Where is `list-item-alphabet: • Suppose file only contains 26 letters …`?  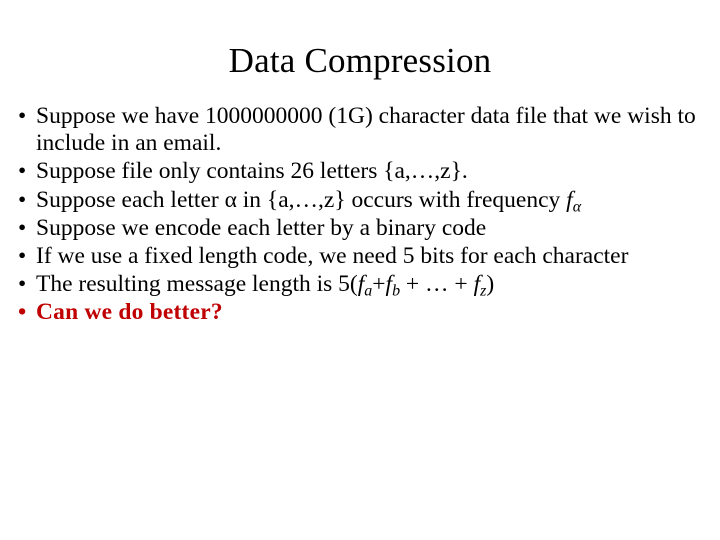
list-item-alphabet: • Suppose file only contains 26 letters … is located at coordinates (362, 171).